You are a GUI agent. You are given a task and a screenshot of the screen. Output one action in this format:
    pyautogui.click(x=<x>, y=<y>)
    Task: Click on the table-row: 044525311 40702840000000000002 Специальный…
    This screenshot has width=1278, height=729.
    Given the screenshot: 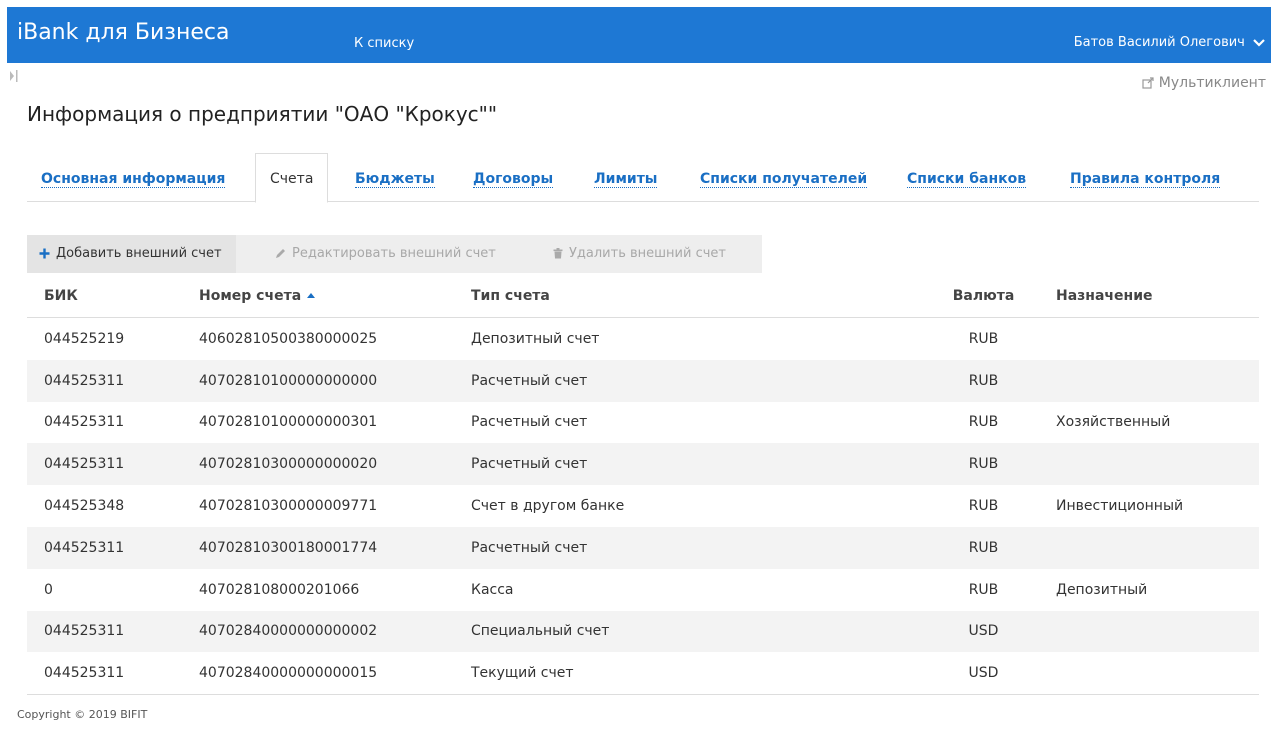 What is the action you would take?
    pyautogui.click(x=643, y=631)
    